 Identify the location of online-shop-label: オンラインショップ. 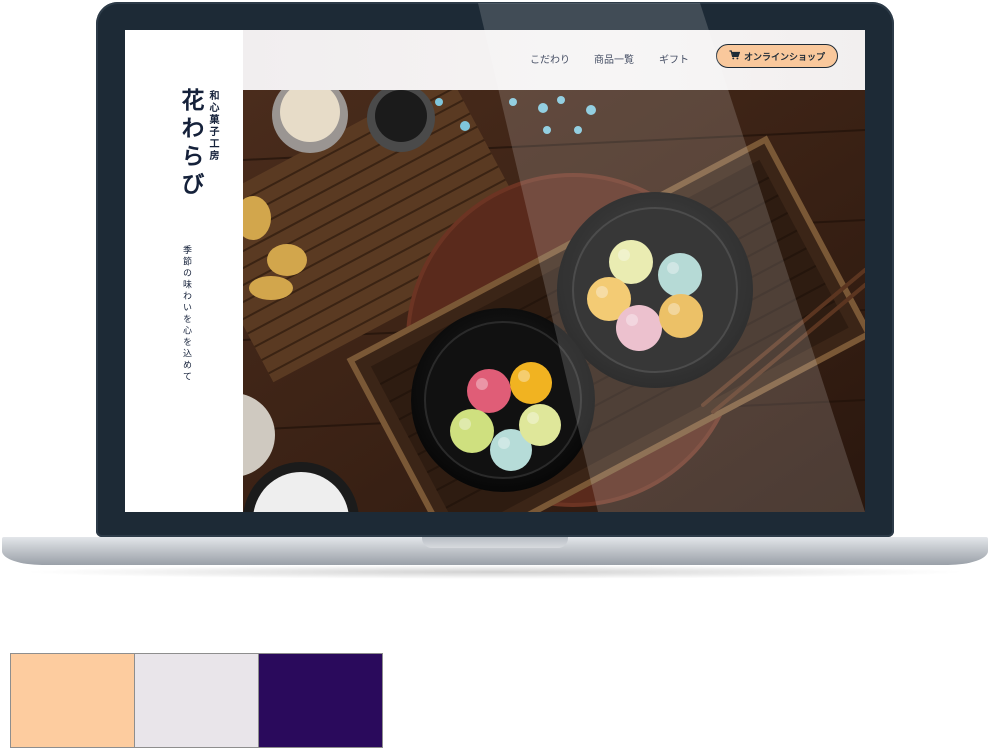
(784, 57).